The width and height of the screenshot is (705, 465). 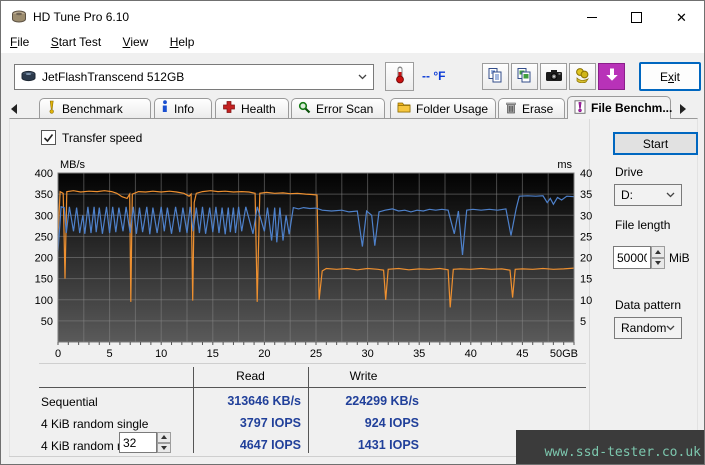 I want to click on random-multi-write-value: 1431 IOPS, so click(x=388, y=445).